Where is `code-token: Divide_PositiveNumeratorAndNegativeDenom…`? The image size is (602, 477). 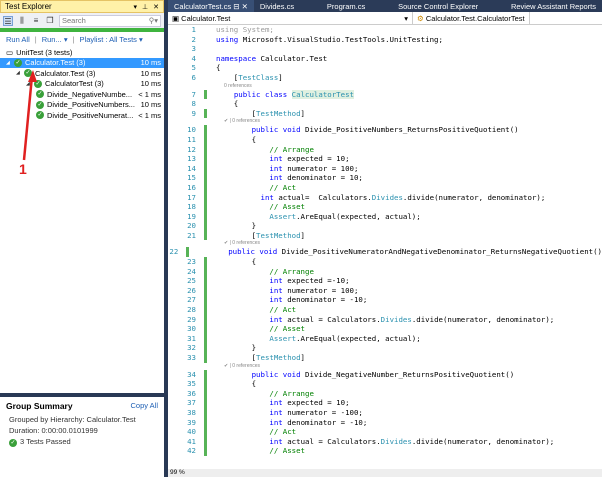 code-token: Divide_PositiveNumeratorAndNegativeDenom… is located at coordinates (441, 252).